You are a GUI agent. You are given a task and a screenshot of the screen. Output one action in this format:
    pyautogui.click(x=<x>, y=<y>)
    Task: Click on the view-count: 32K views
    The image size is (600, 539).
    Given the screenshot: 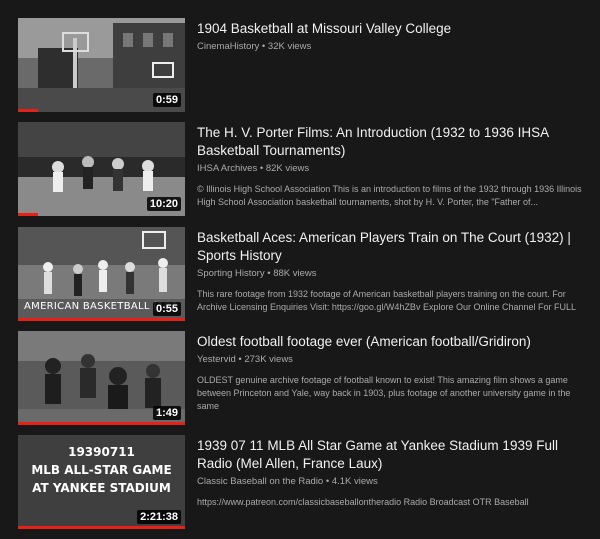 What is the action you would take?
    pyautogui.click(x=289, y=46)
    